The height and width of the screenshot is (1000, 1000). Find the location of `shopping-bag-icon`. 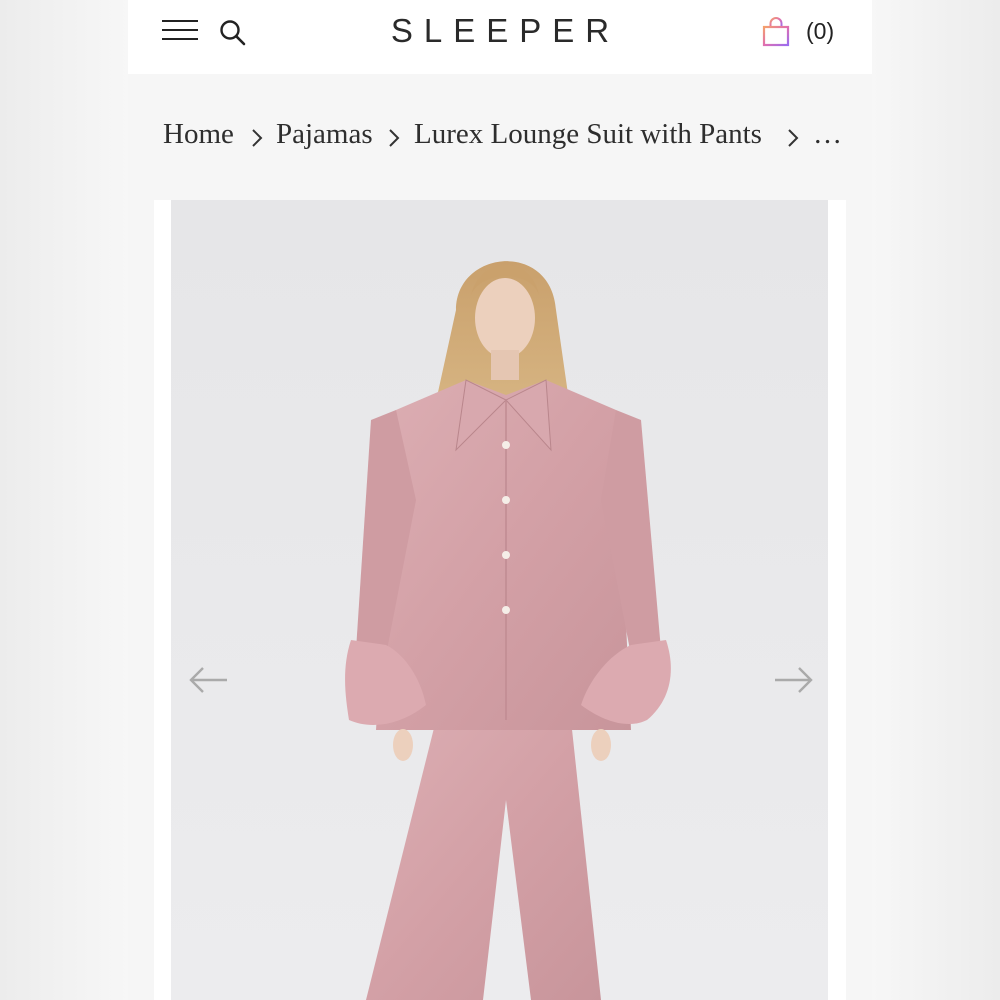

shopping-bag-icon is located at coordinates (776, 32).